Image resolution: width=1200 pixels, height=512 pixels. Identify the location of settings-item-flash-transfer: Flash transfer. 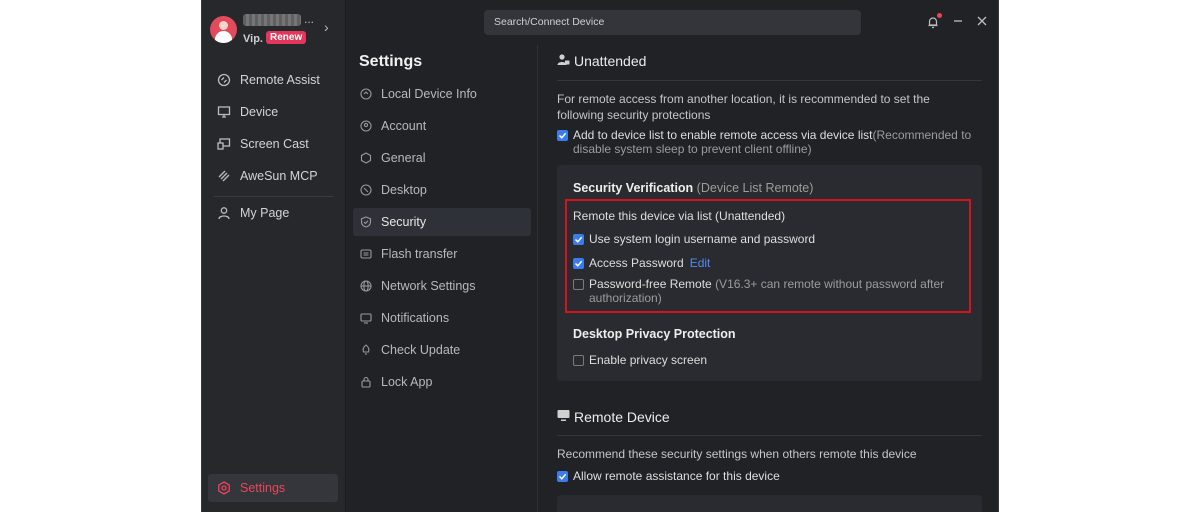
(442, 254).